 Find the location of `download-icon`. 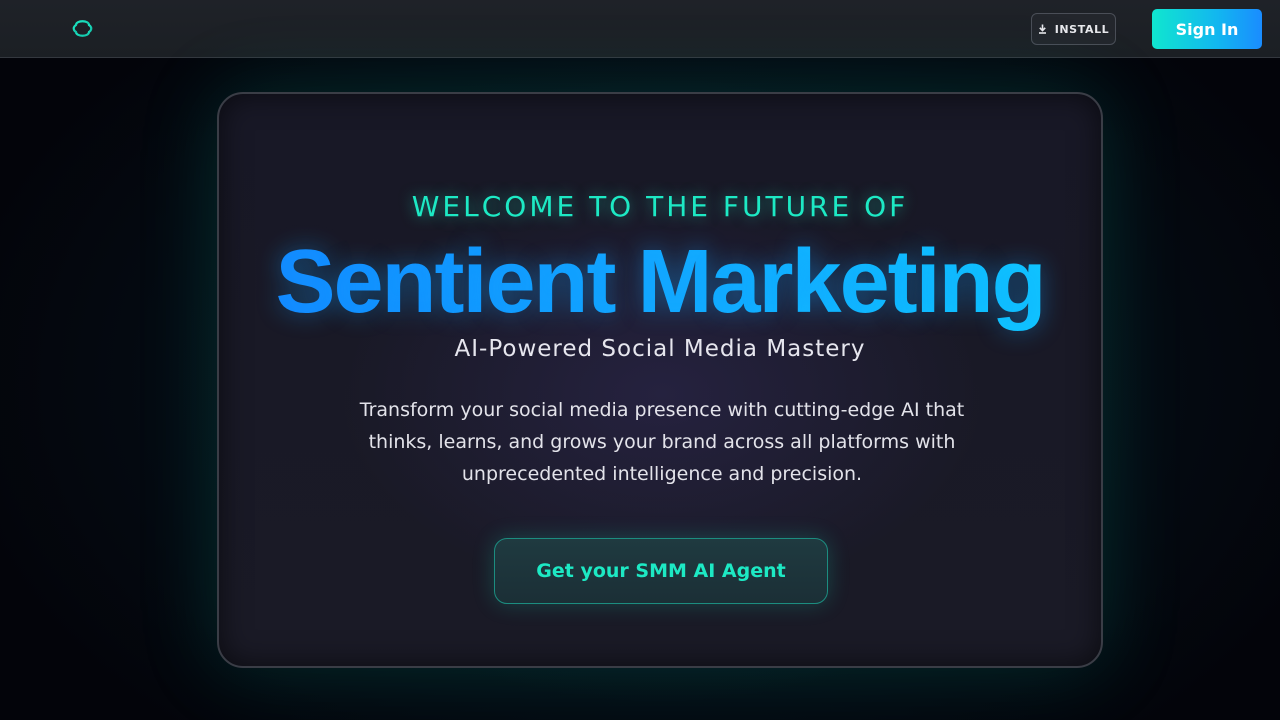

download-icon is located at coordinates (1042, 29).